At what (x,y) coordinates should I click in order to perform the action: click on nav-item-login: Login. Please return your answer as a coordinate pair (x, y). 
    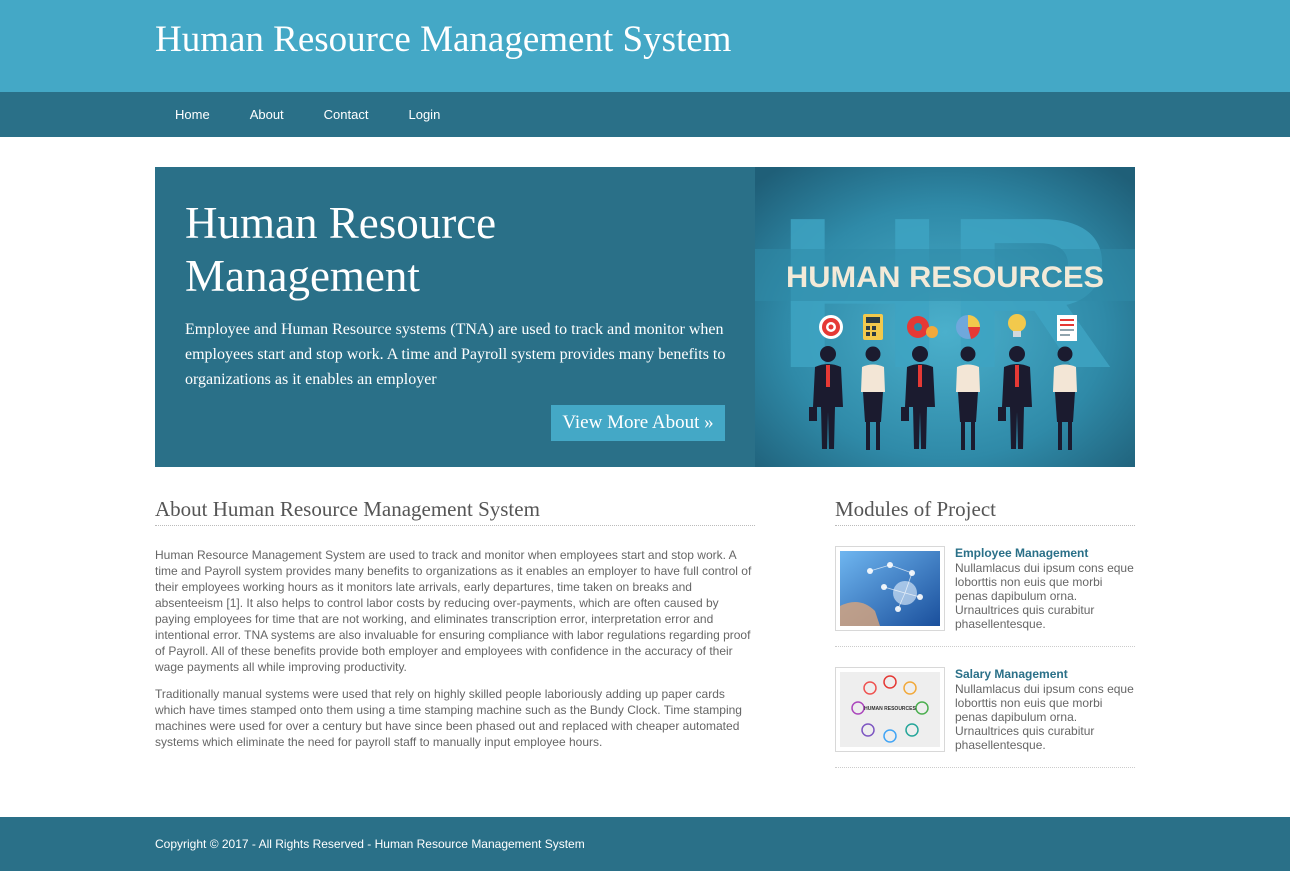
    Looking at the image, I should click on (424, 114).